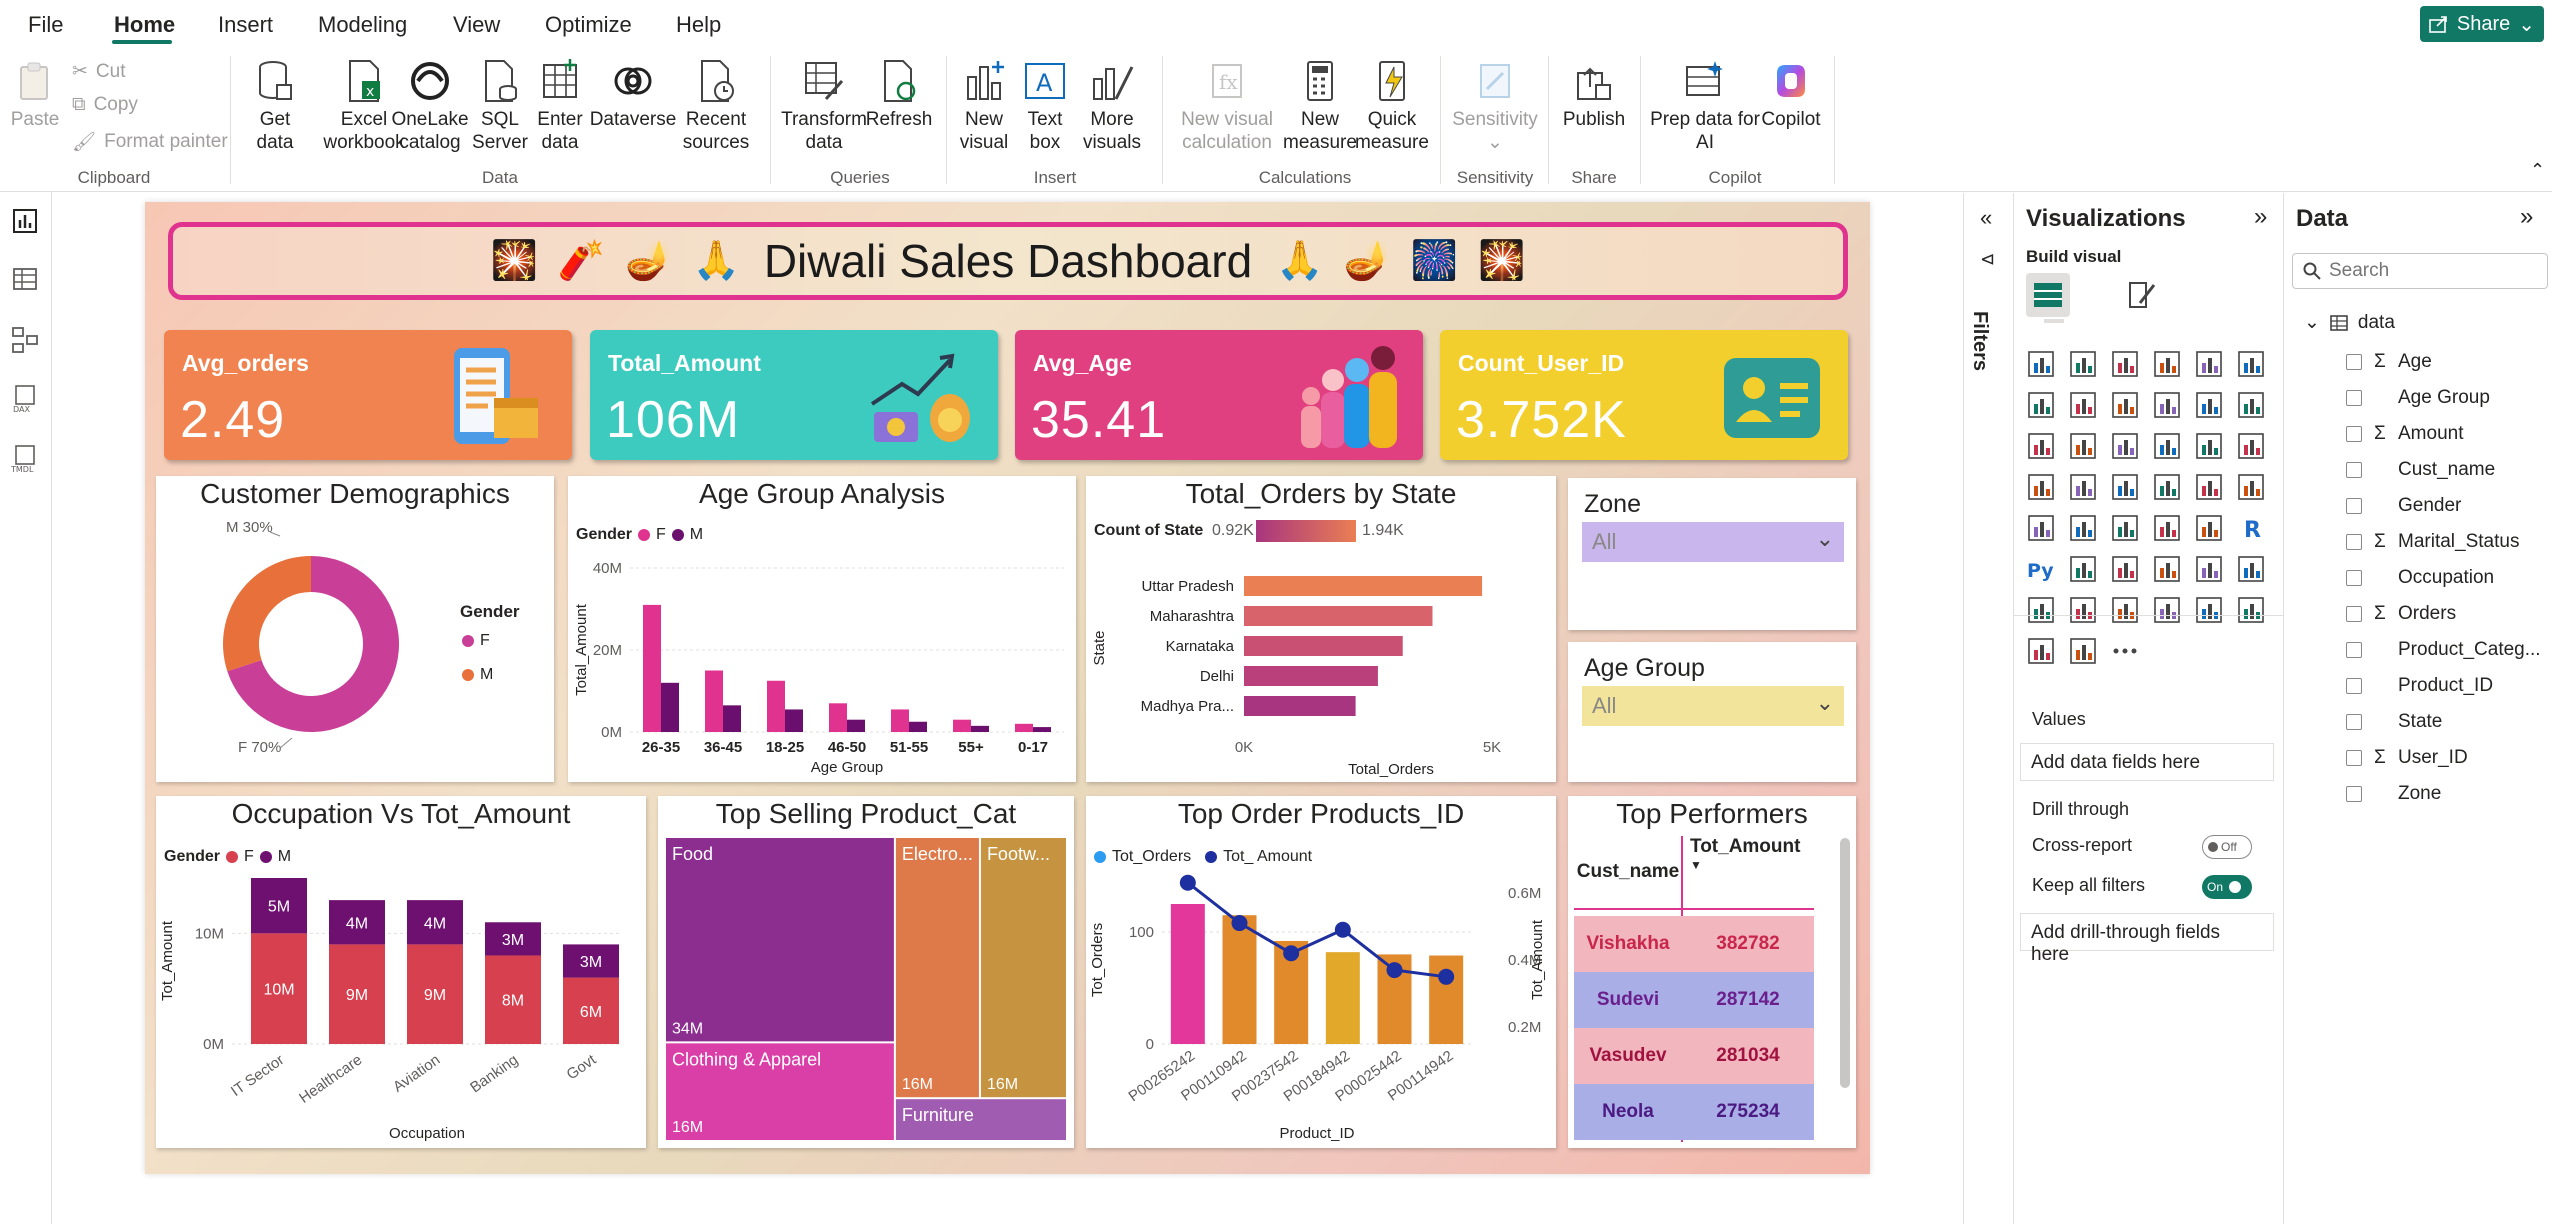 This screenshot has height=1224, width=2552. What do you see at coordinates (1320, 105) in the screenshot?
I see `new-measure-button: New measure` at bounding box center [1320, 105].